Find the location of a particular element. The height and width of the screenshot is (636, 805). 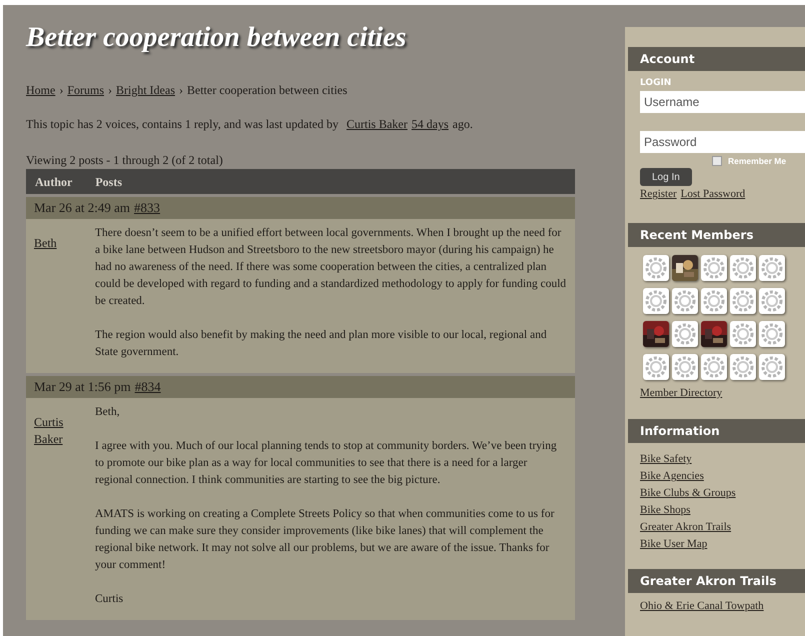

breadcrumb-link: Forums is located at coordinates (85, 90).